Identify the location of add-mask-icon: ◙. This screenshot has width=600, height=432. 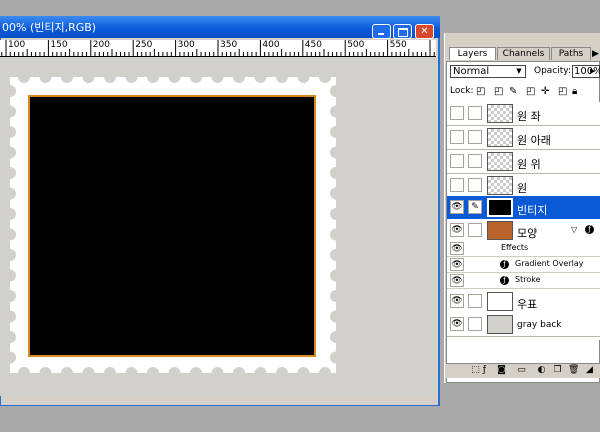
(501, 370).